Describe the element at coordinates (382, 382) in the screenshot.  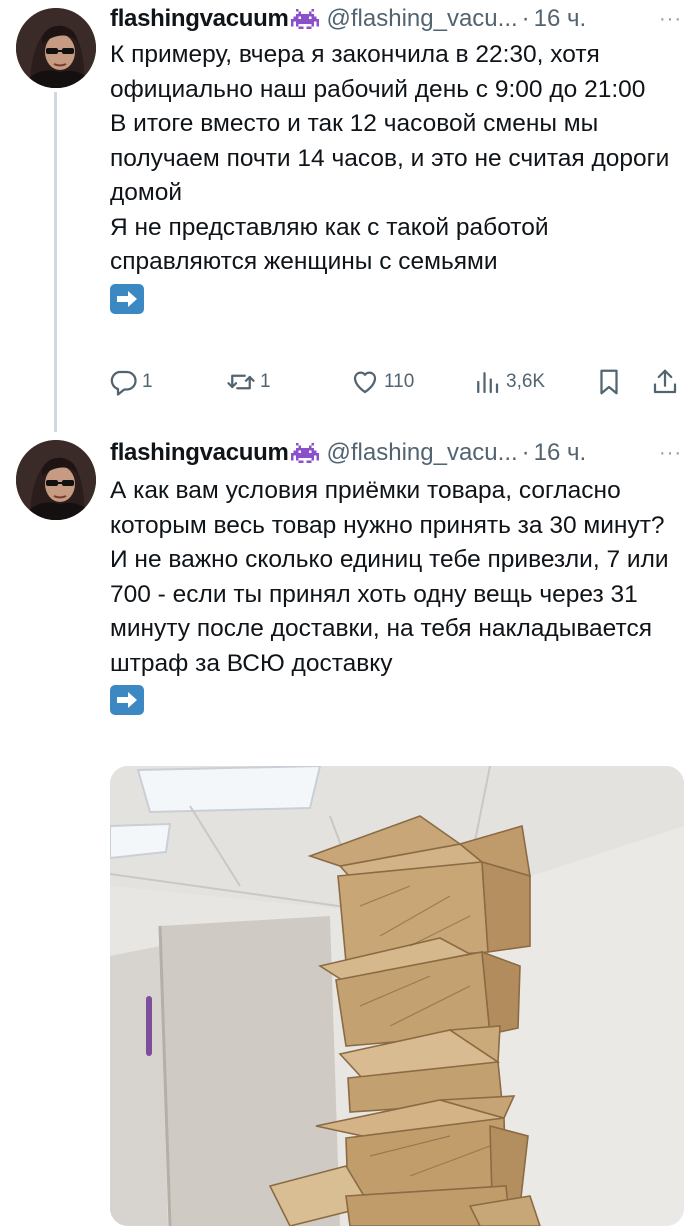
I see `like-button: 110` at that location.